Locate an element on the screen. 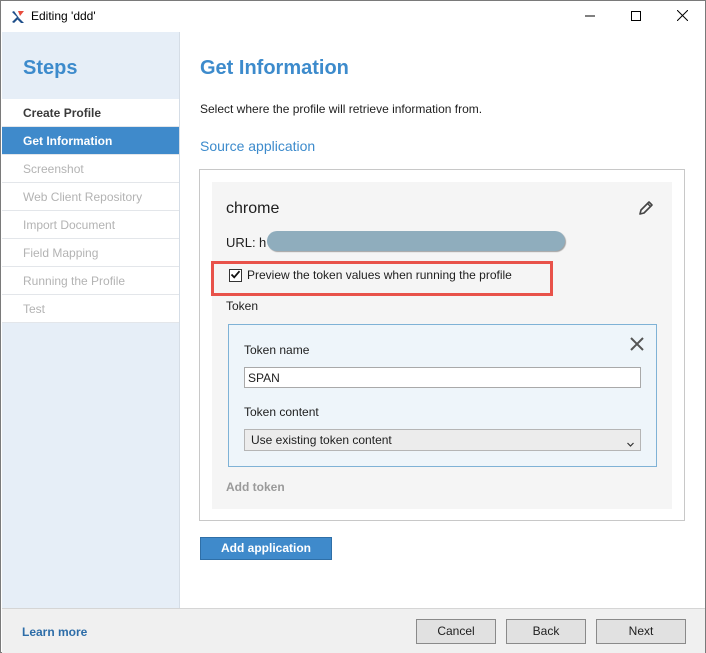 The image size is (706, 653). token-name-input is located at coordinates (442, 377).